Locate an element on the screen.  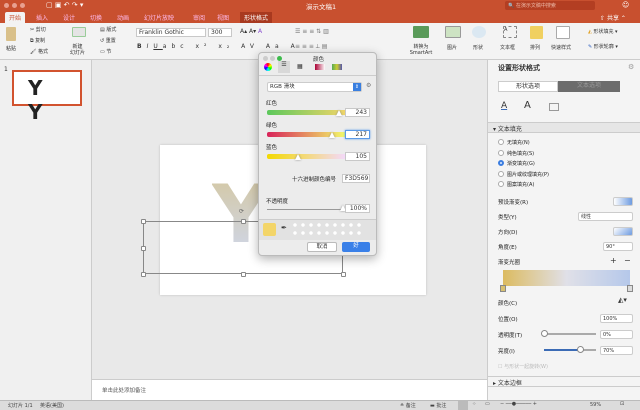
saved-swatches is located at coordinates (327, 229).